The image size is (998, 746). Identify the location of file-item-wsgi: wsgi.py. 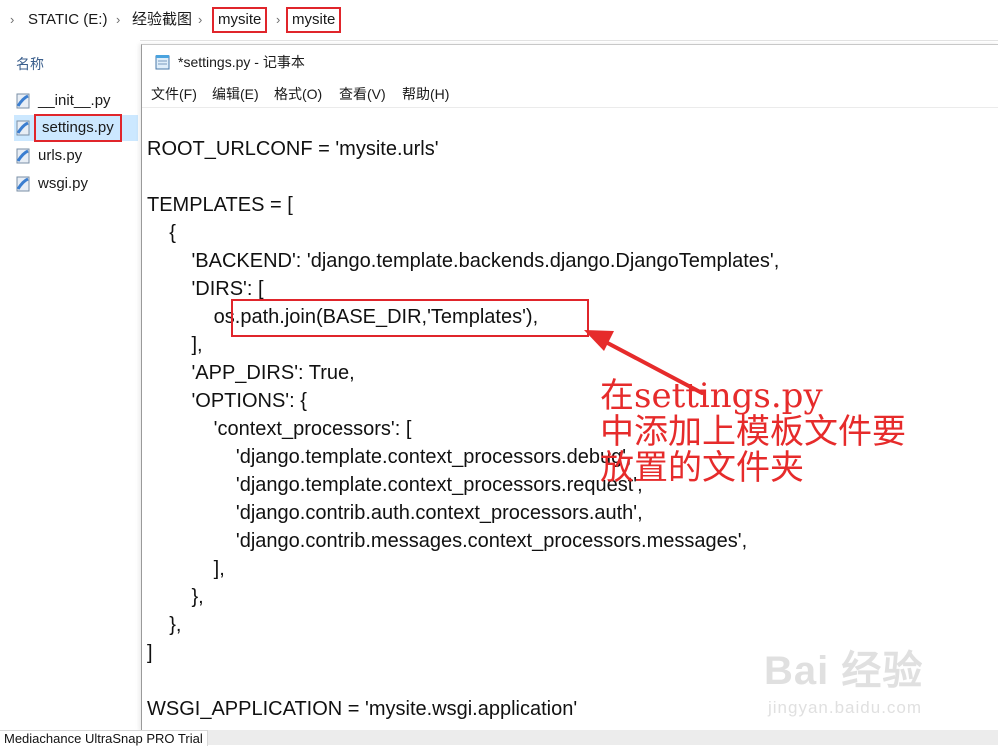
(51, 184).